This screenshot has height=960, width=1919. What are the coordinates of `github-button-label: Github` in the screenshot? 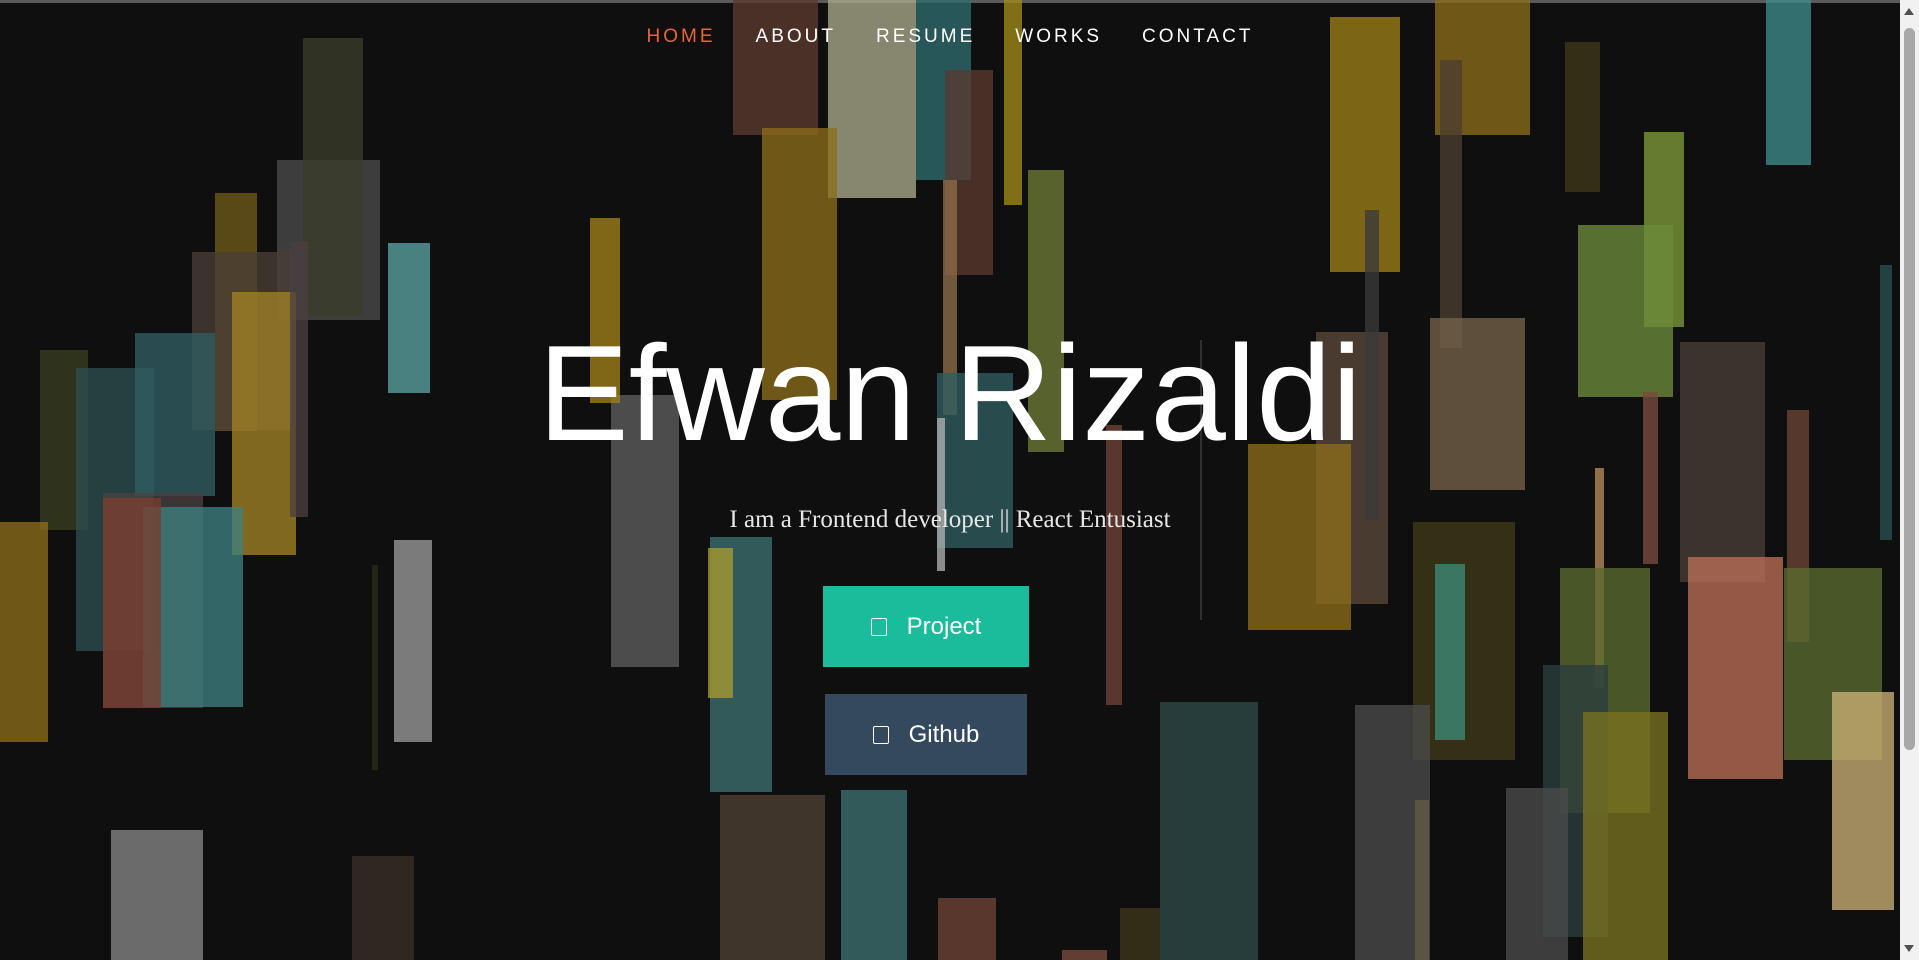 It's located at (944, 734).